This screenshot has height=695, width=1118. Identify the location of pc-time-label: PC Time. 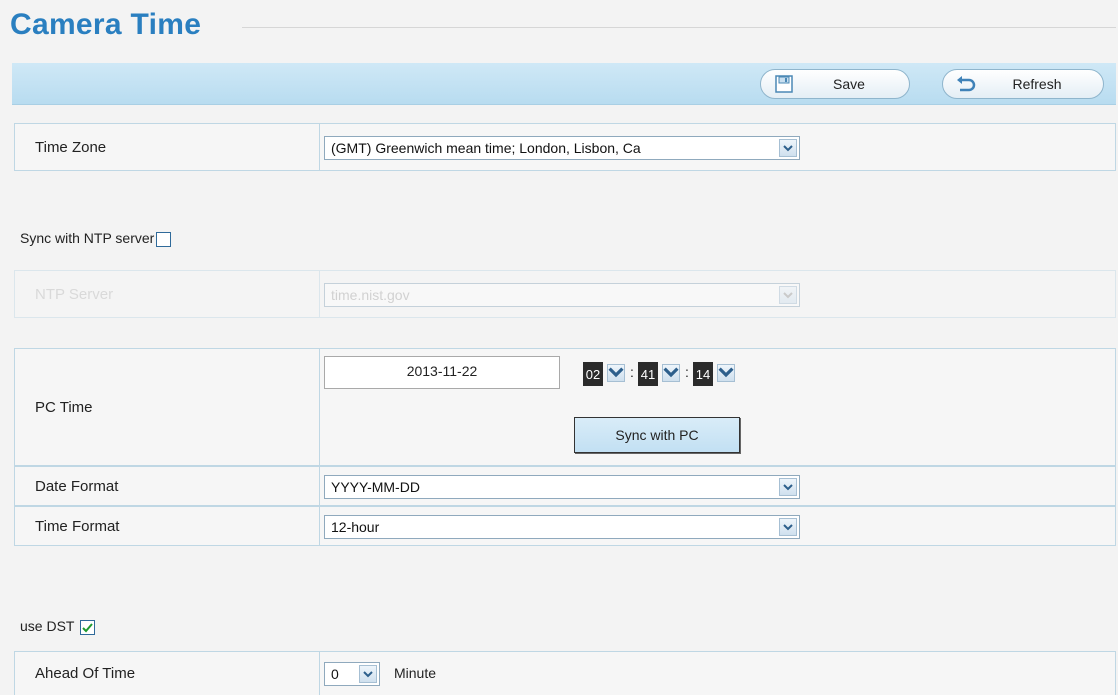
(167, 407).